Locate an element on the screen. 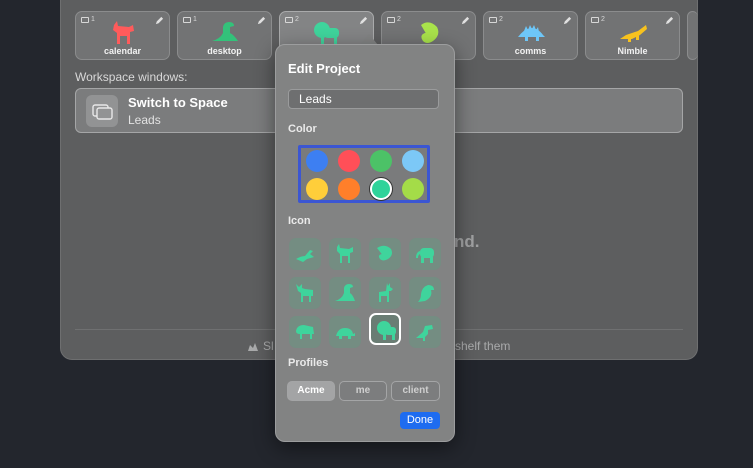 The width and height of the screenshot is (753, 468). row-subtitle: Leads is located at coordinates (144, 120).